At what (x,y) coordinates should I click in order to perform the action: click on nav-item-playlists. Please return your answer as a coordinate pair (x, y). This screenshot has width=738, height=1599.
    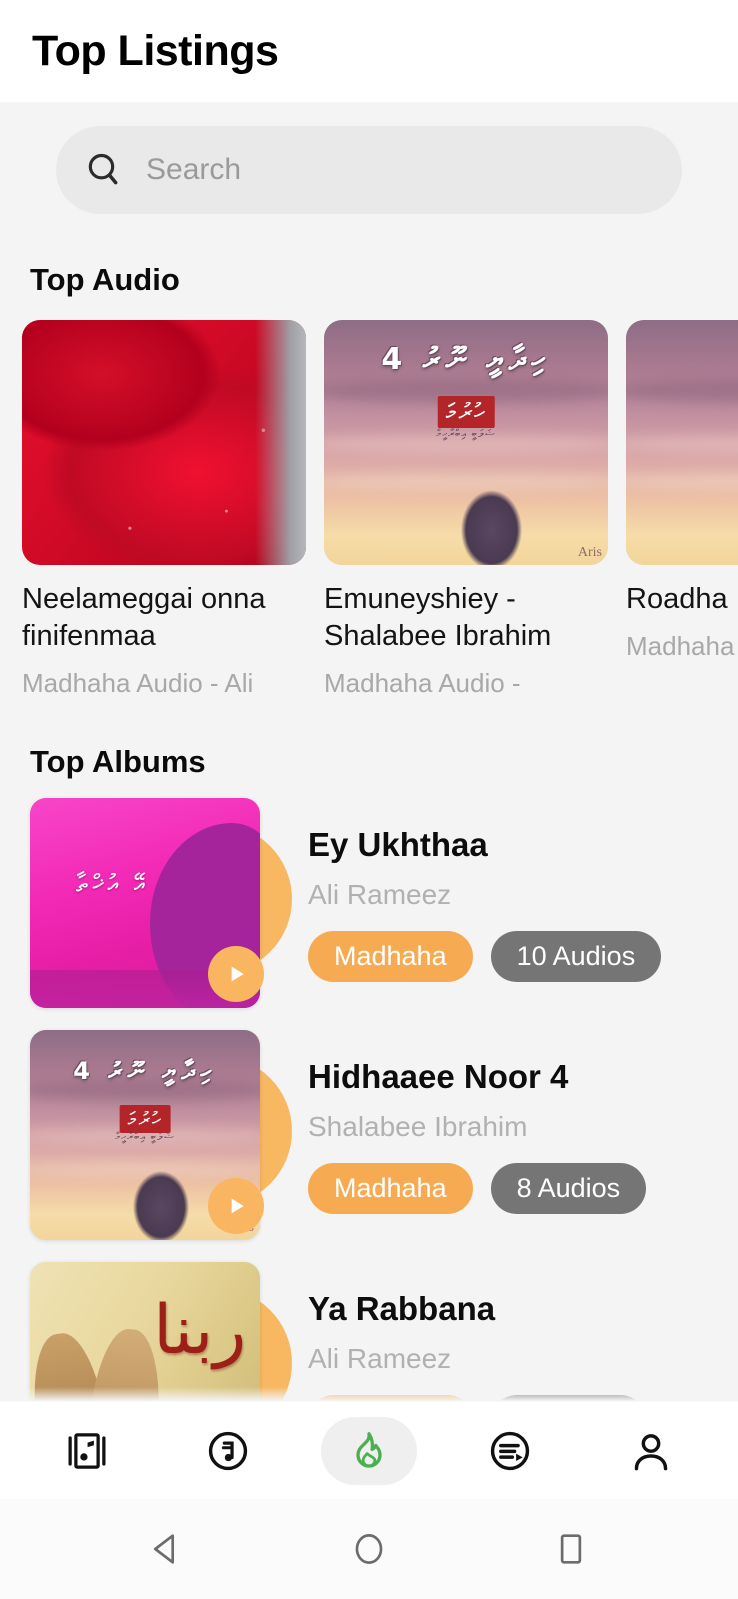
    Looking at the image, I should click on (510, 1451).